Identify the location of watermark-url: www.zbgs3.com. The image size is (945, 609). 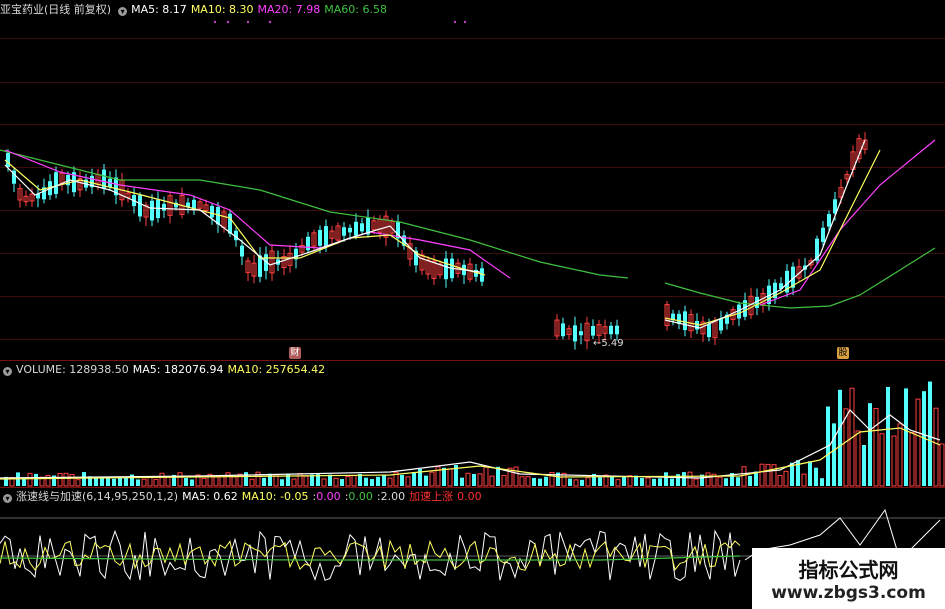
(848, 593).